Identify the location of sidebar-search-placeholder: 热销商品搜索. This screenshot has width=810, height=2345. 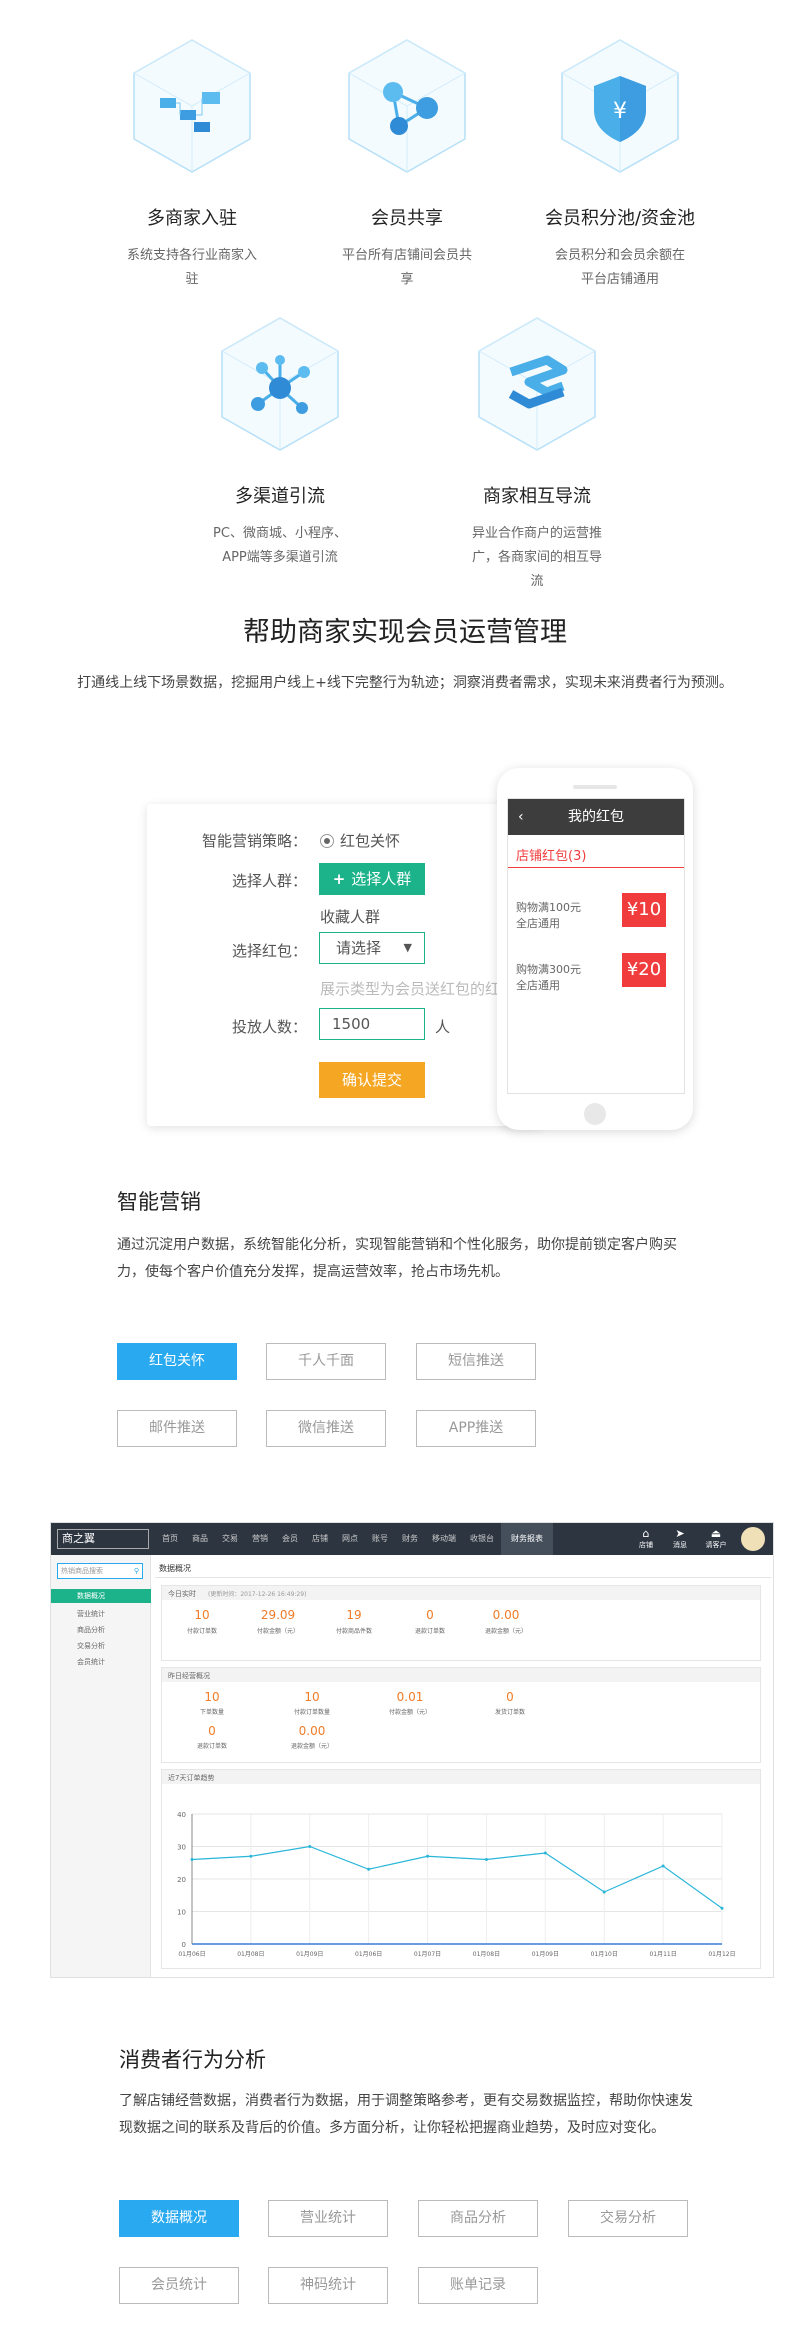
(82, 1571).